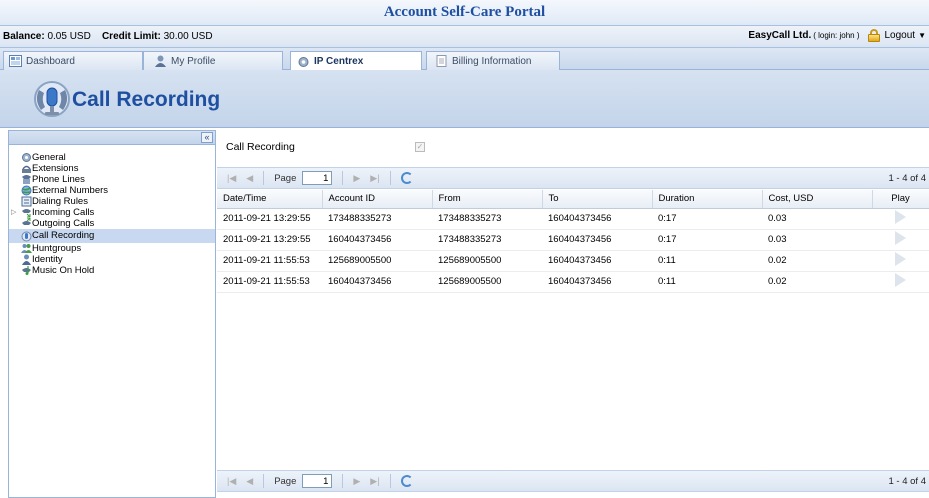  What do you see at coordinates (112, 179) in the screenshot?
I see `sidebar-item-phone-lines: Phone Lines` at bounding box center [112, 179].